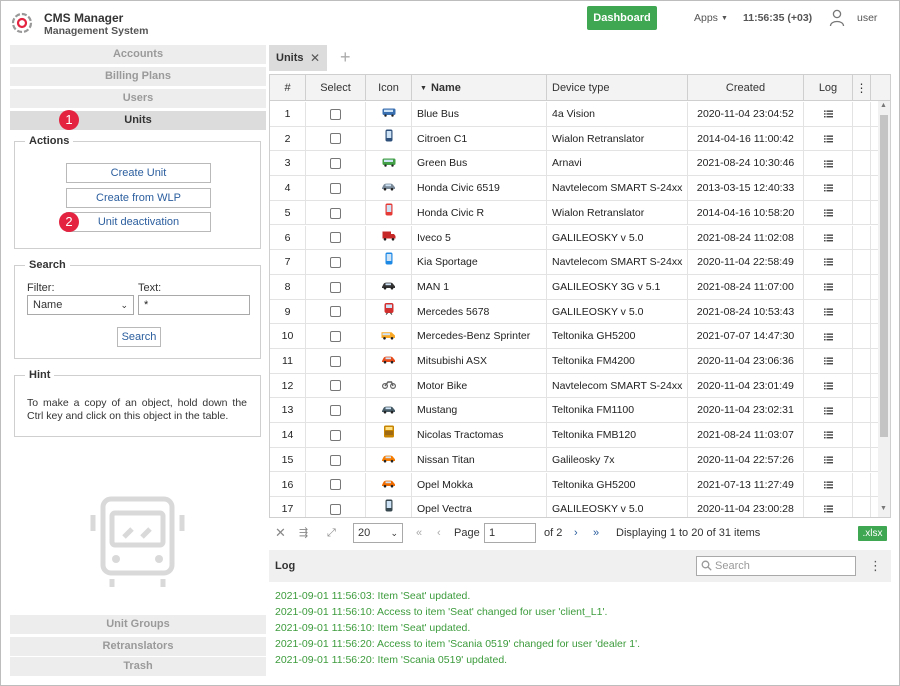 This screenshot has width=900, height=686. I want to click on prev-page-icon: ‹, so click(439, 533).